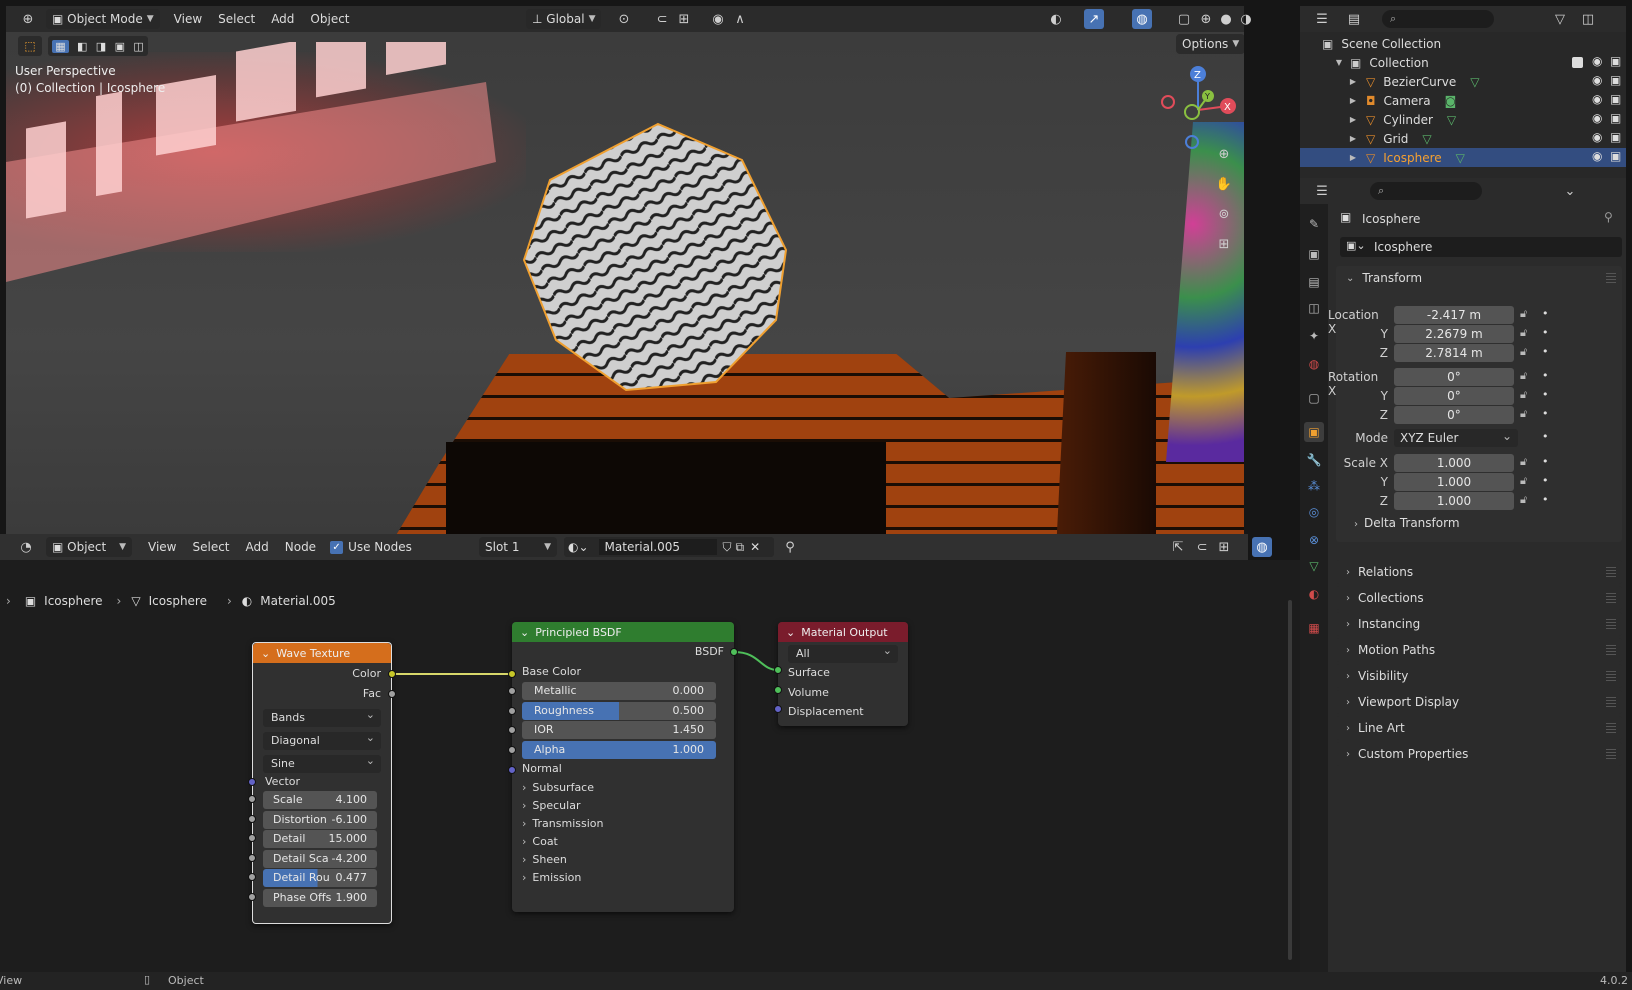  I want to click on pan-hand-icon: ✋, so click(1224, 184).